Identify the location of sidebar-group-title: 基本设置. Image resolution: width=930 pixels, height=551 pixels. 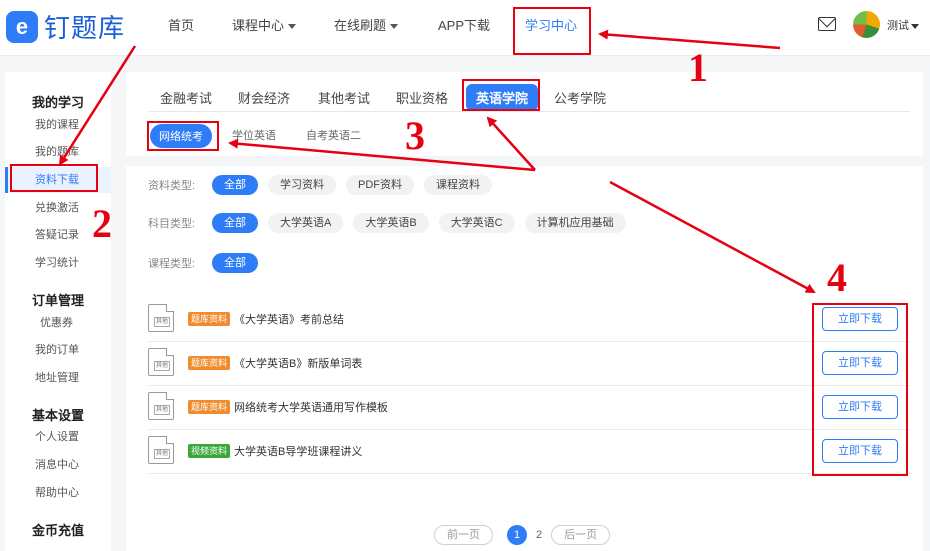
(58, 415).